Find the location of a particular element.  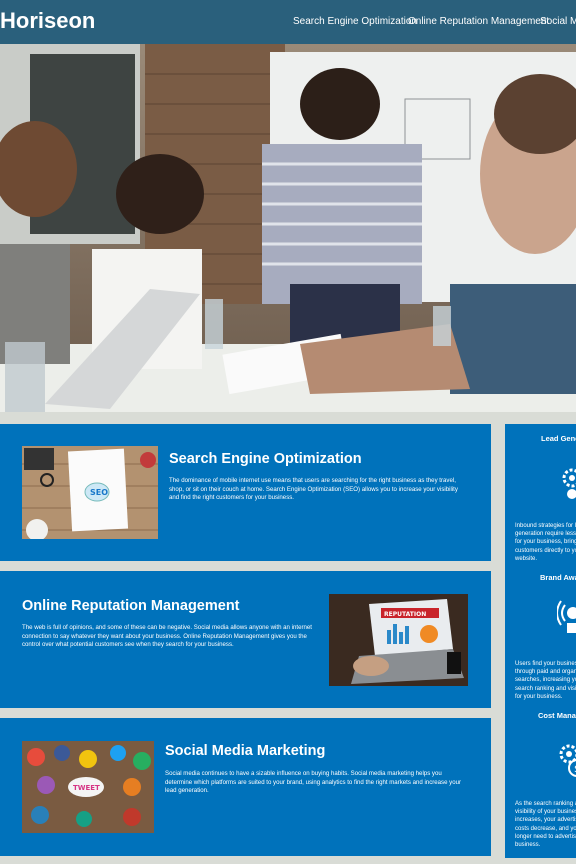

benefit-title-cost: Cost Management is located at coordinates (557, 715).